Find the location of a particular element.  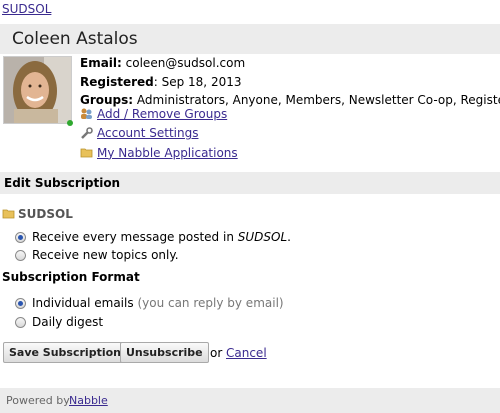

email-value: coleen@sudsol.com is located at coordinates (185, 63).